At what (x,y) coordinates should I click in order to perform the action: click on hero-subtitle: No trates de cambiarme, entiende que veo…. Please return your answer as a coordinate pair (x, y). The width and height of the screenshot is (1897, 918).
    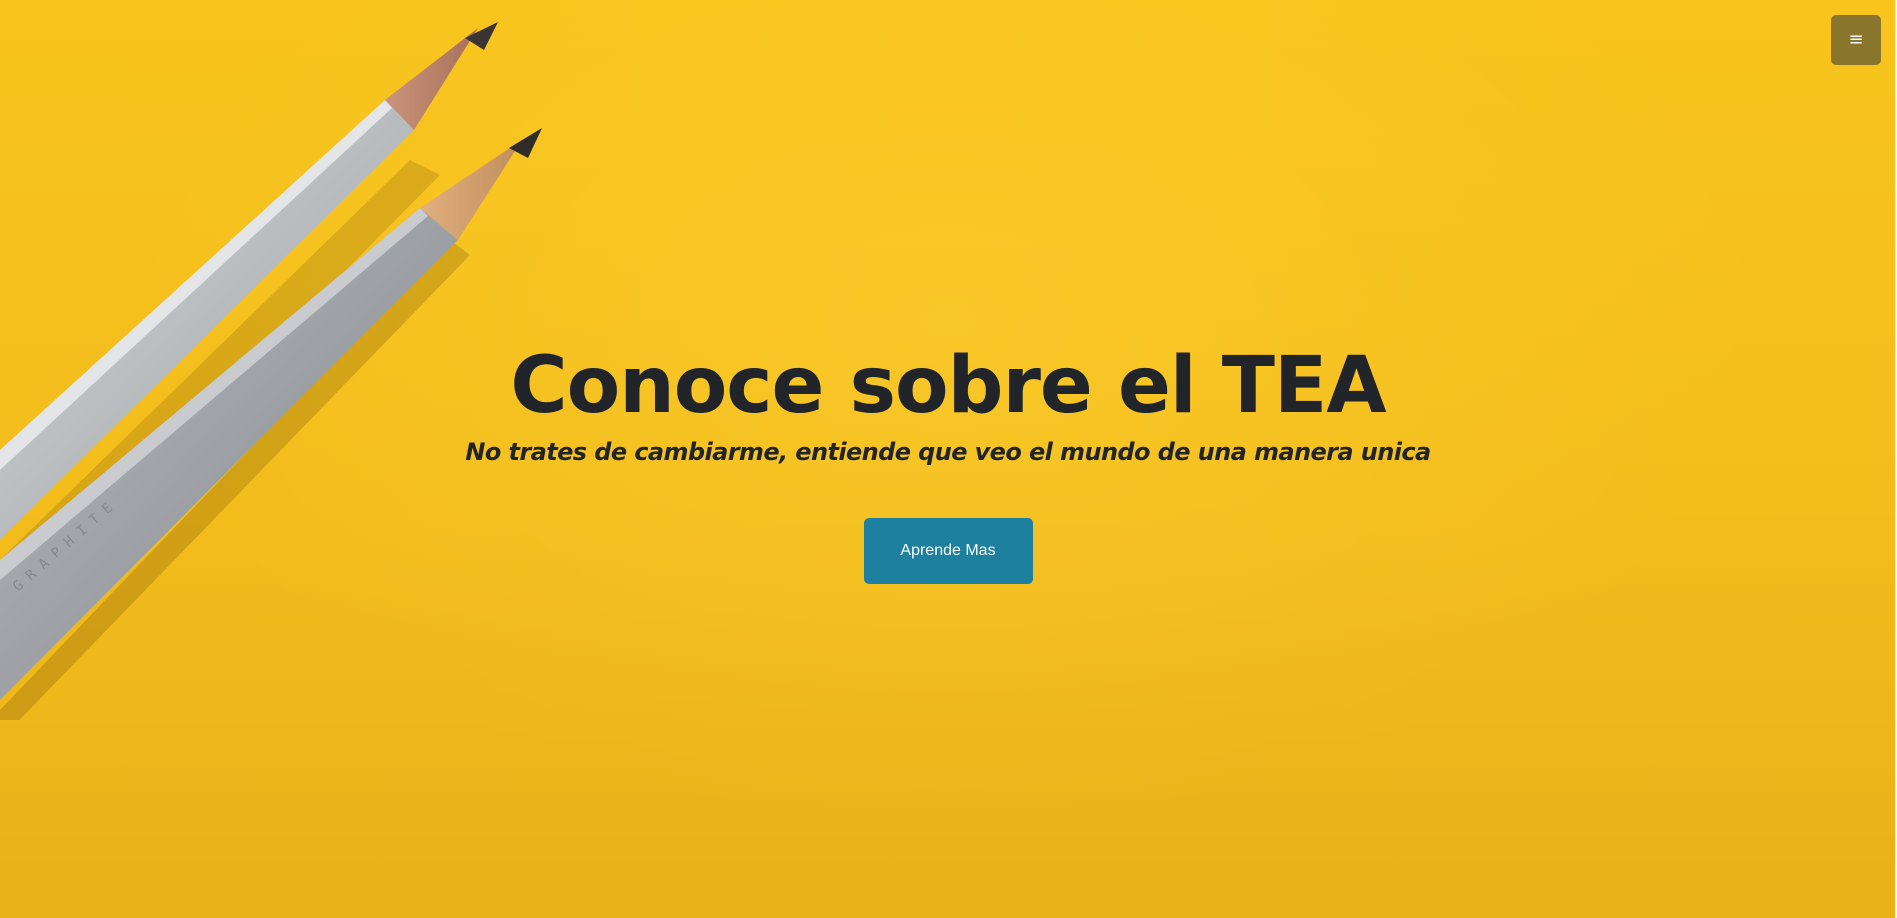
    Looking at the image, I should click on (948, 452).